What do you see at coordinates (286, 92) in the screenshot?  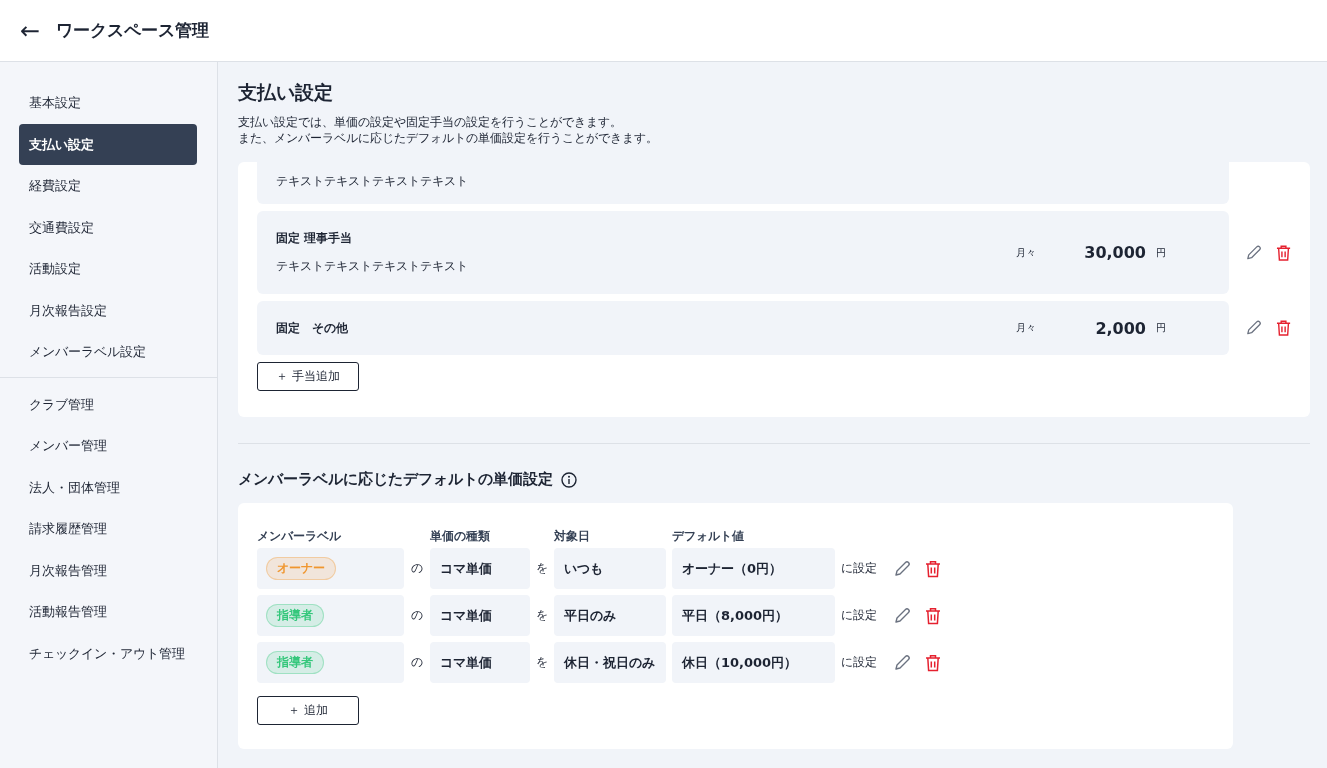 I see `section-title: 支払い設定` at bounding box center [286, 92].